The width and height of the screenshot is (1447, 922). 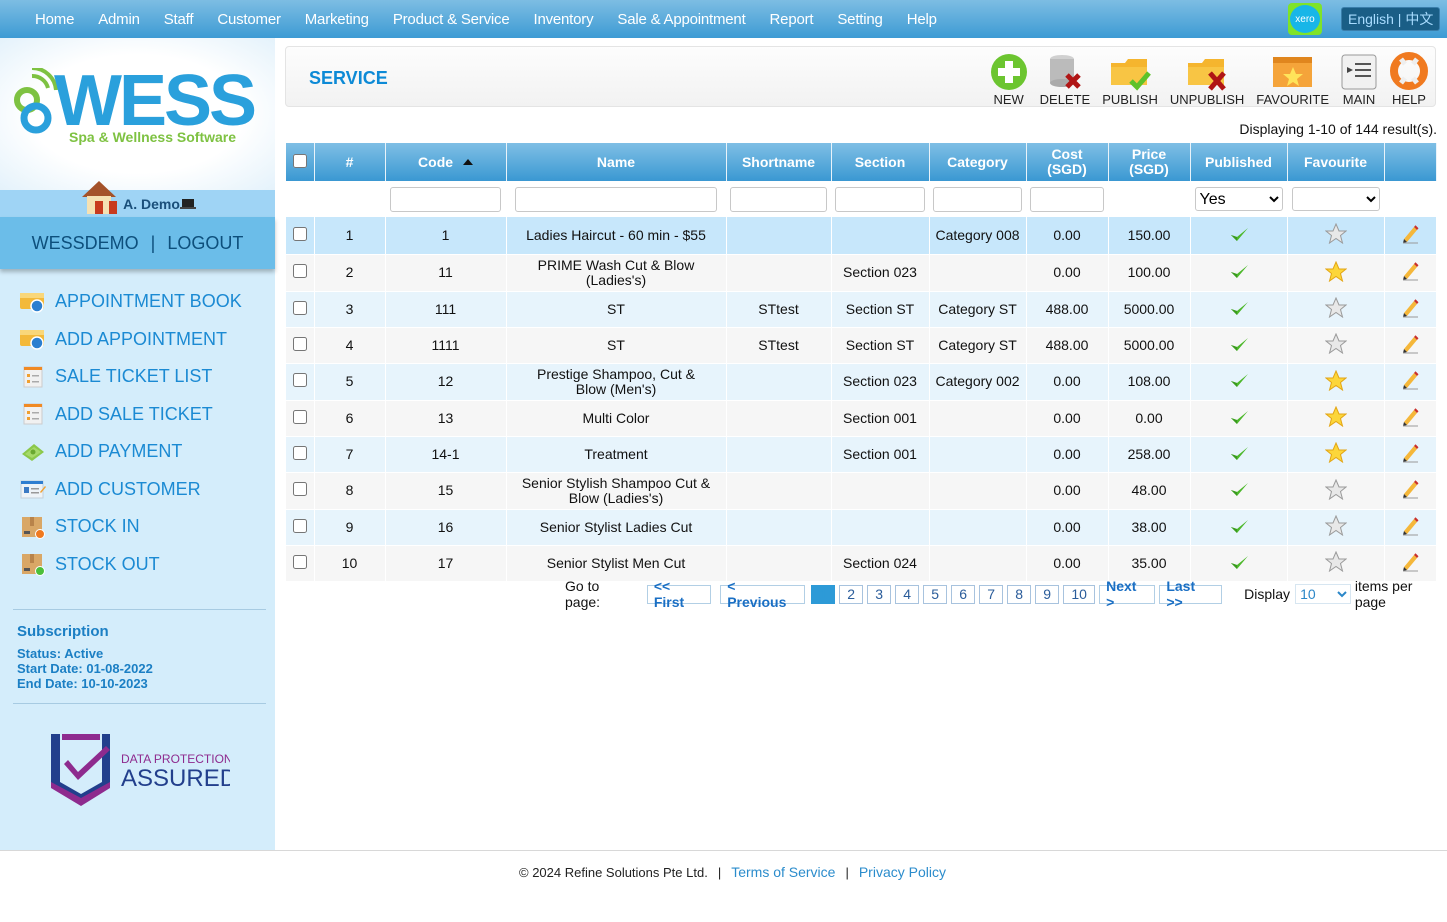 What do you see at coordinates (902, 872) in the screenshot?
I see `privacy-policy-link: Privacy Policy` at bounding box center [902, 872].